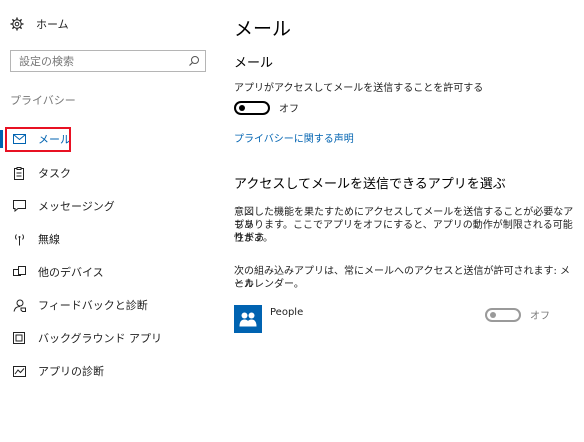  What do you see at coordinates (54, 139) in the screenshot?
I see `sidebar-item-label: メール` at bounding box center [54, 139].